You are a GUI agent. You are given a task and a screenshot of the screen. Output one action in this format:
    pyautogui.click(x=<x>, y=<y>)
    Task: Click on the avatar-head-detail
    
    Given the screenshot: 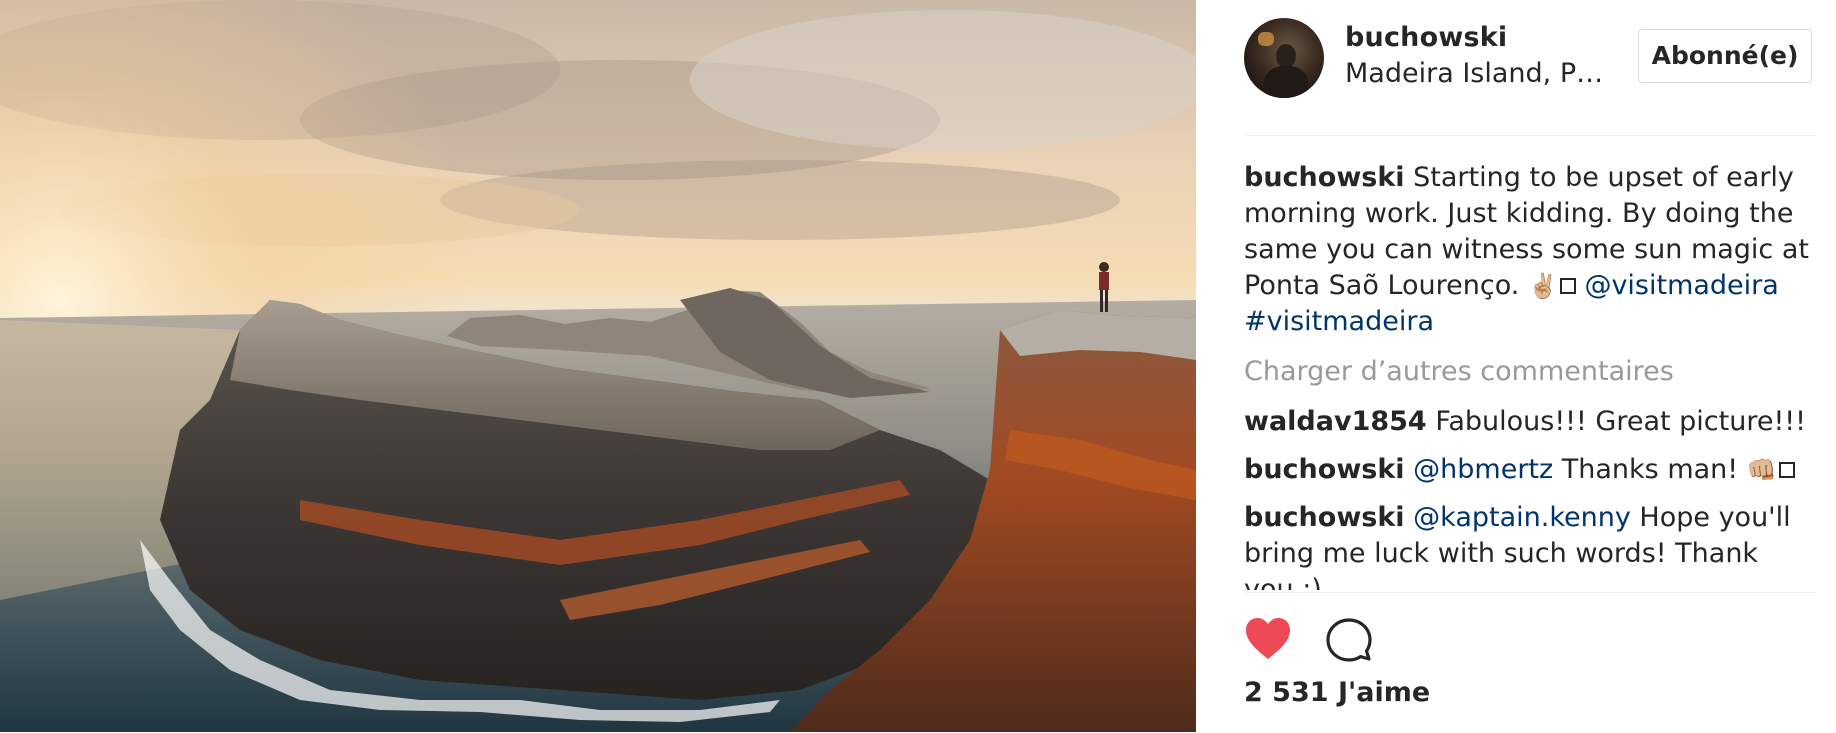 What is the action you would take?
    pyautogui.click(x=1286, y=56)
    